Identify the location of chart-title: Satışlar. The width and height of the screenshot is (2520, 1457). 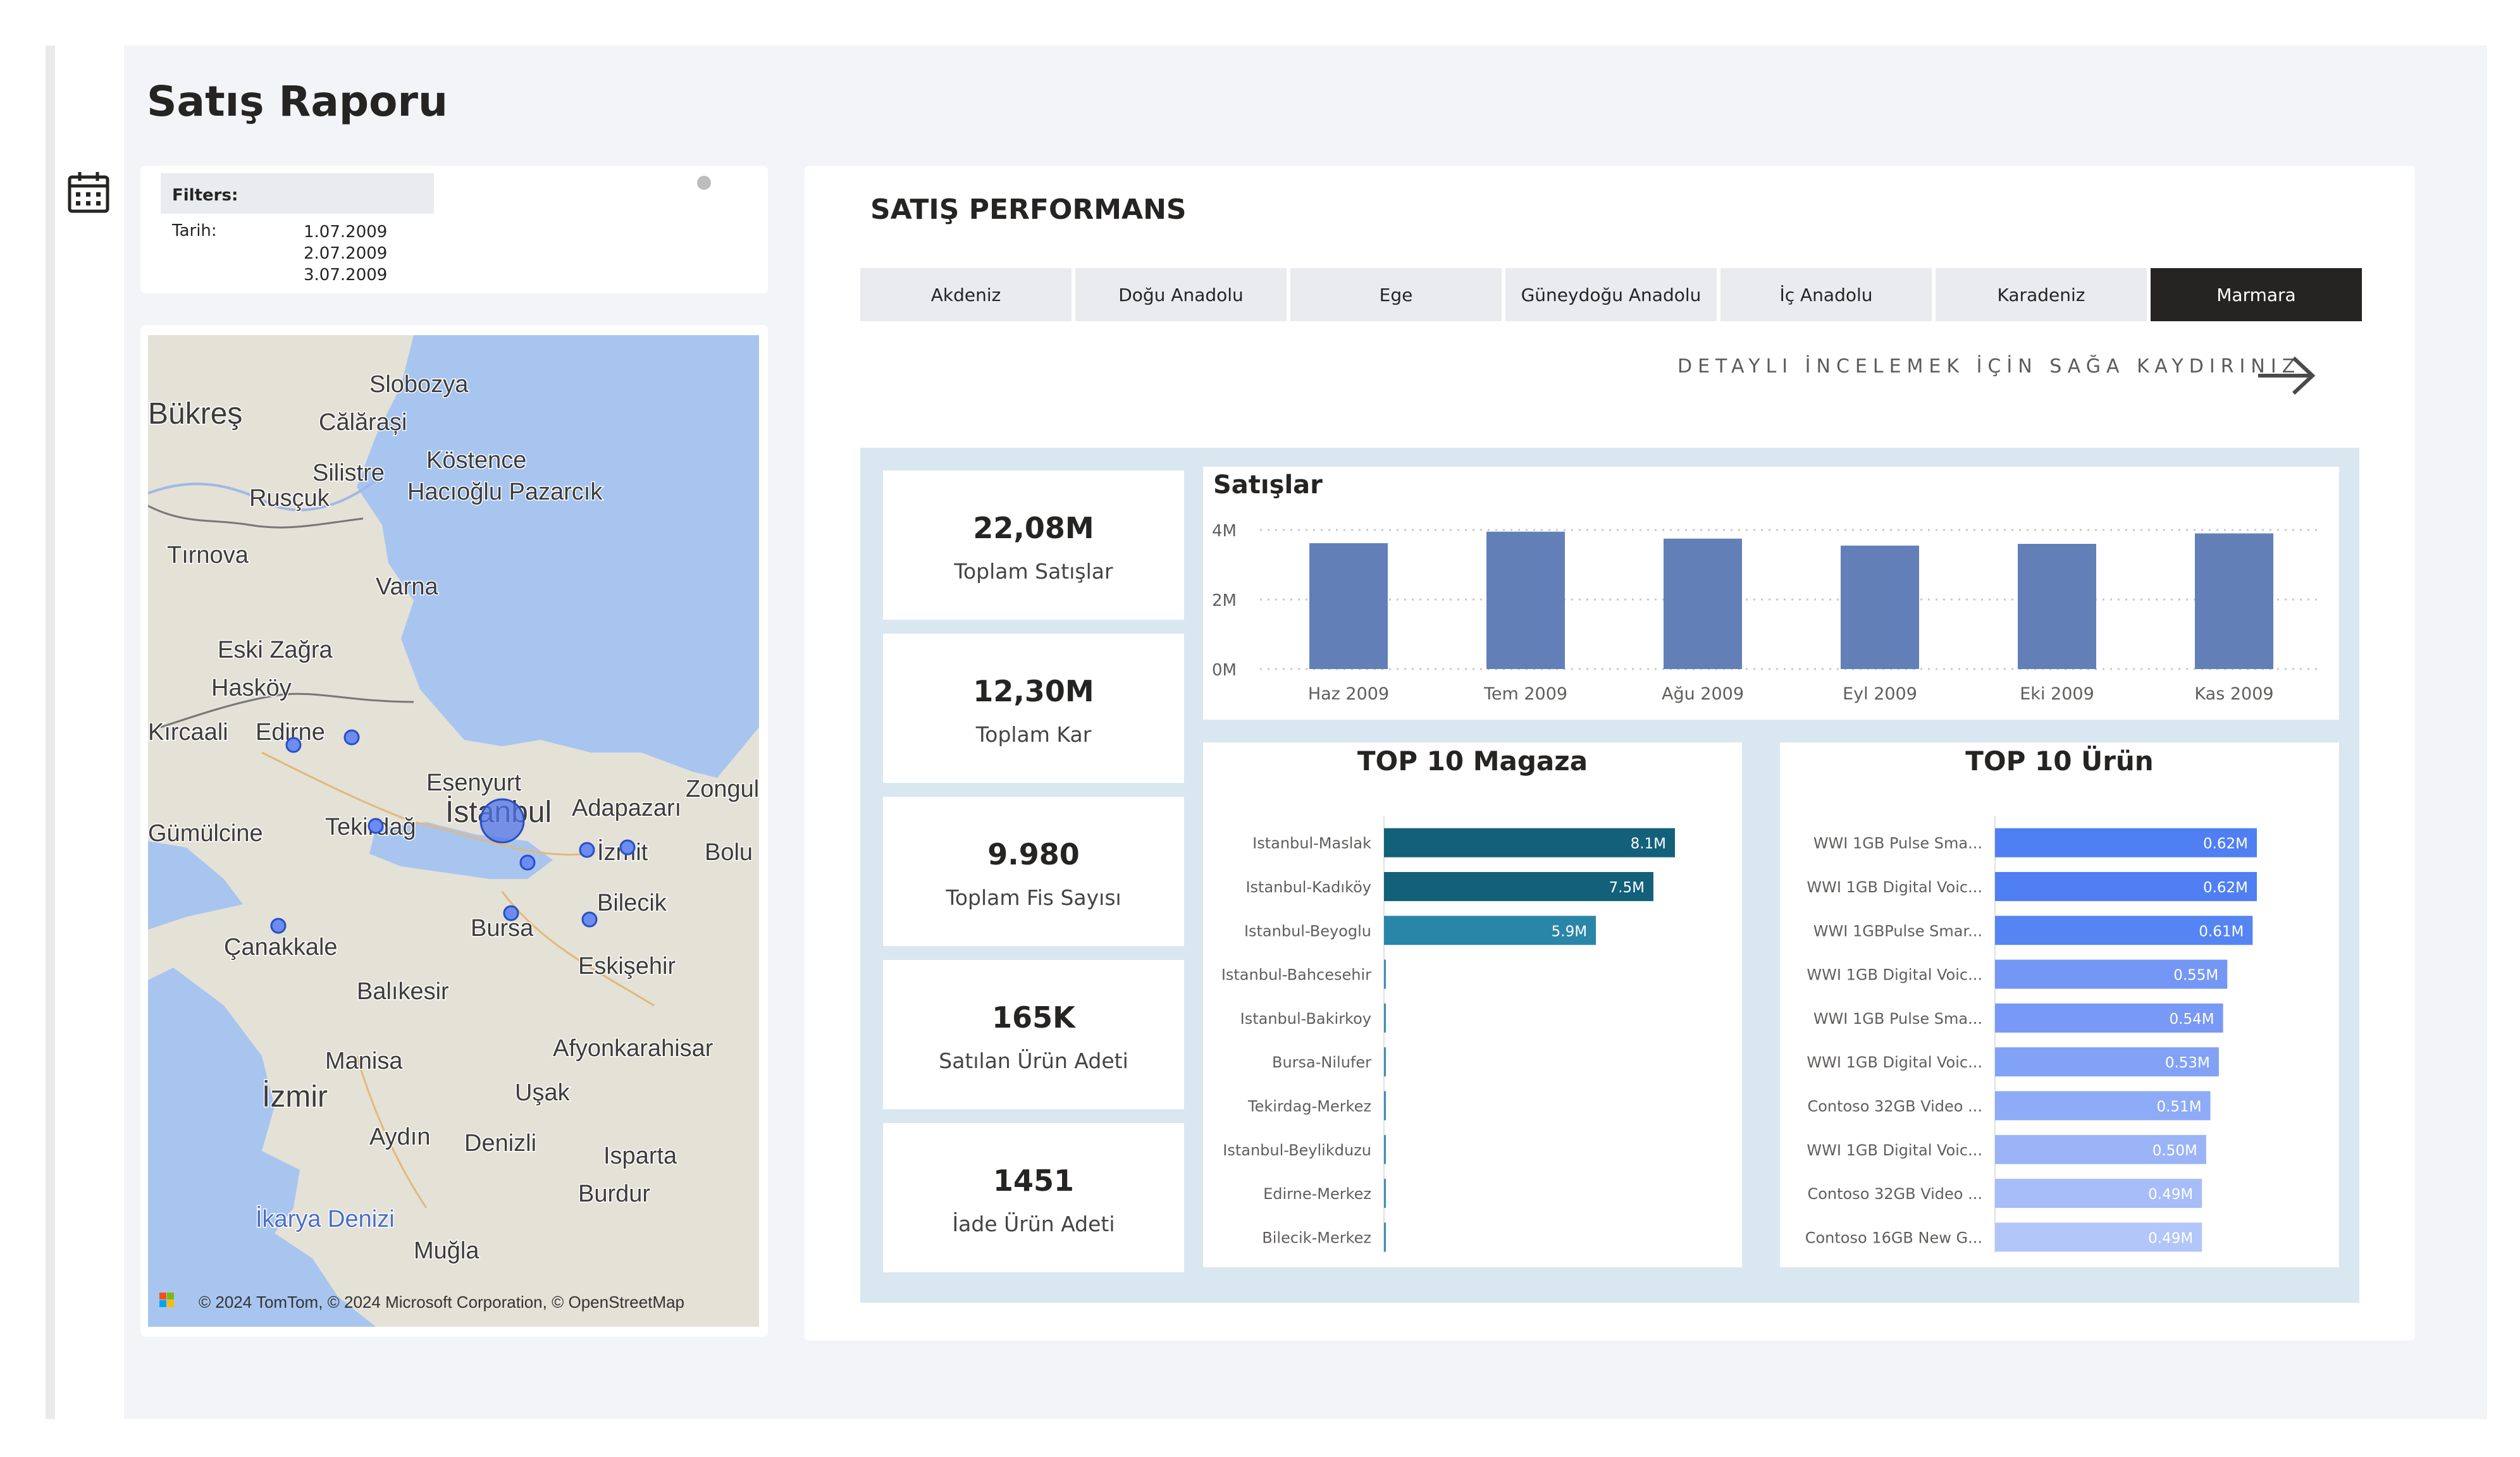
(1268, 485).